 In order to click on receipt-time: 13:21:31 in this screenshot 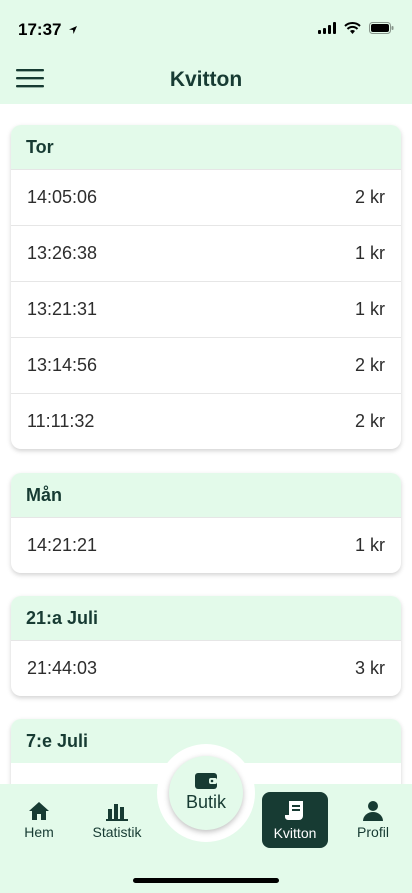, I will do `click(62, 309)`.